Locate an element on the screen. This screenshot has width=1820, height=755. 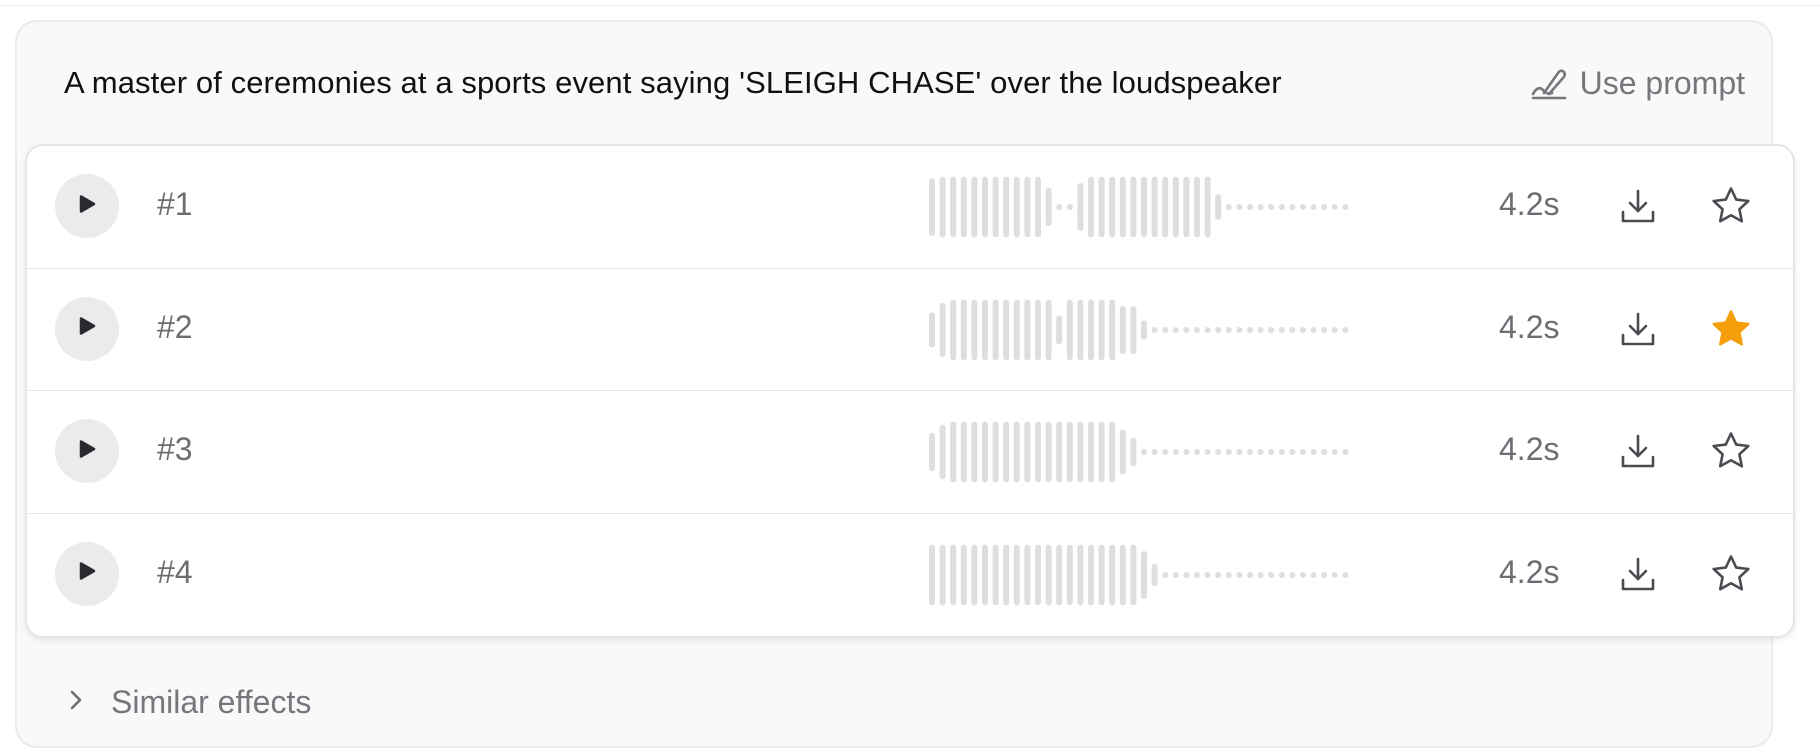
star-filled-icon is located at coordinates (1731, 331).